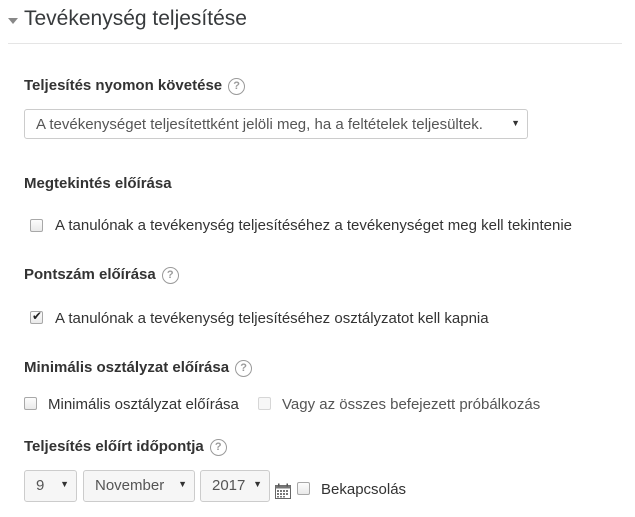 This screenshot has width=635, height=517. I want to click on require-view-checkbox, so click(36, 225).